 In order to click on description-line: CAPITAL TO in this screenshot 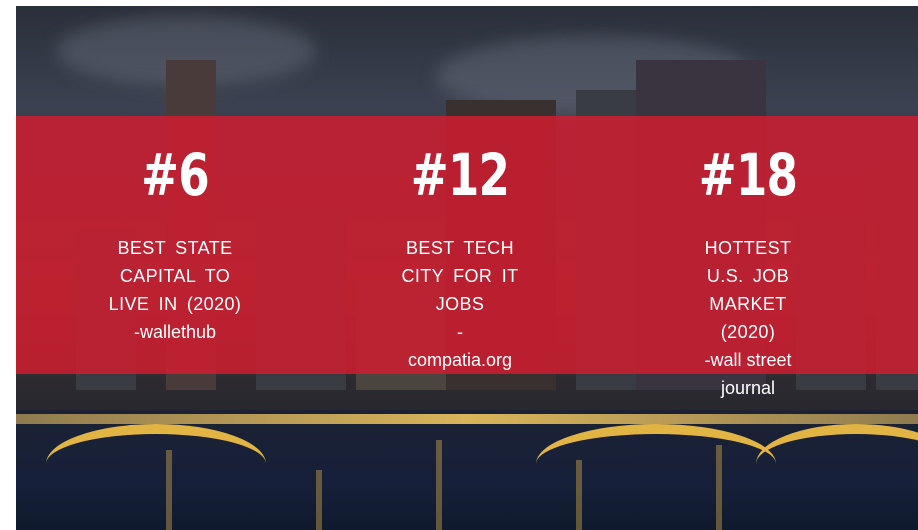, I will do `click(175, 276)`.